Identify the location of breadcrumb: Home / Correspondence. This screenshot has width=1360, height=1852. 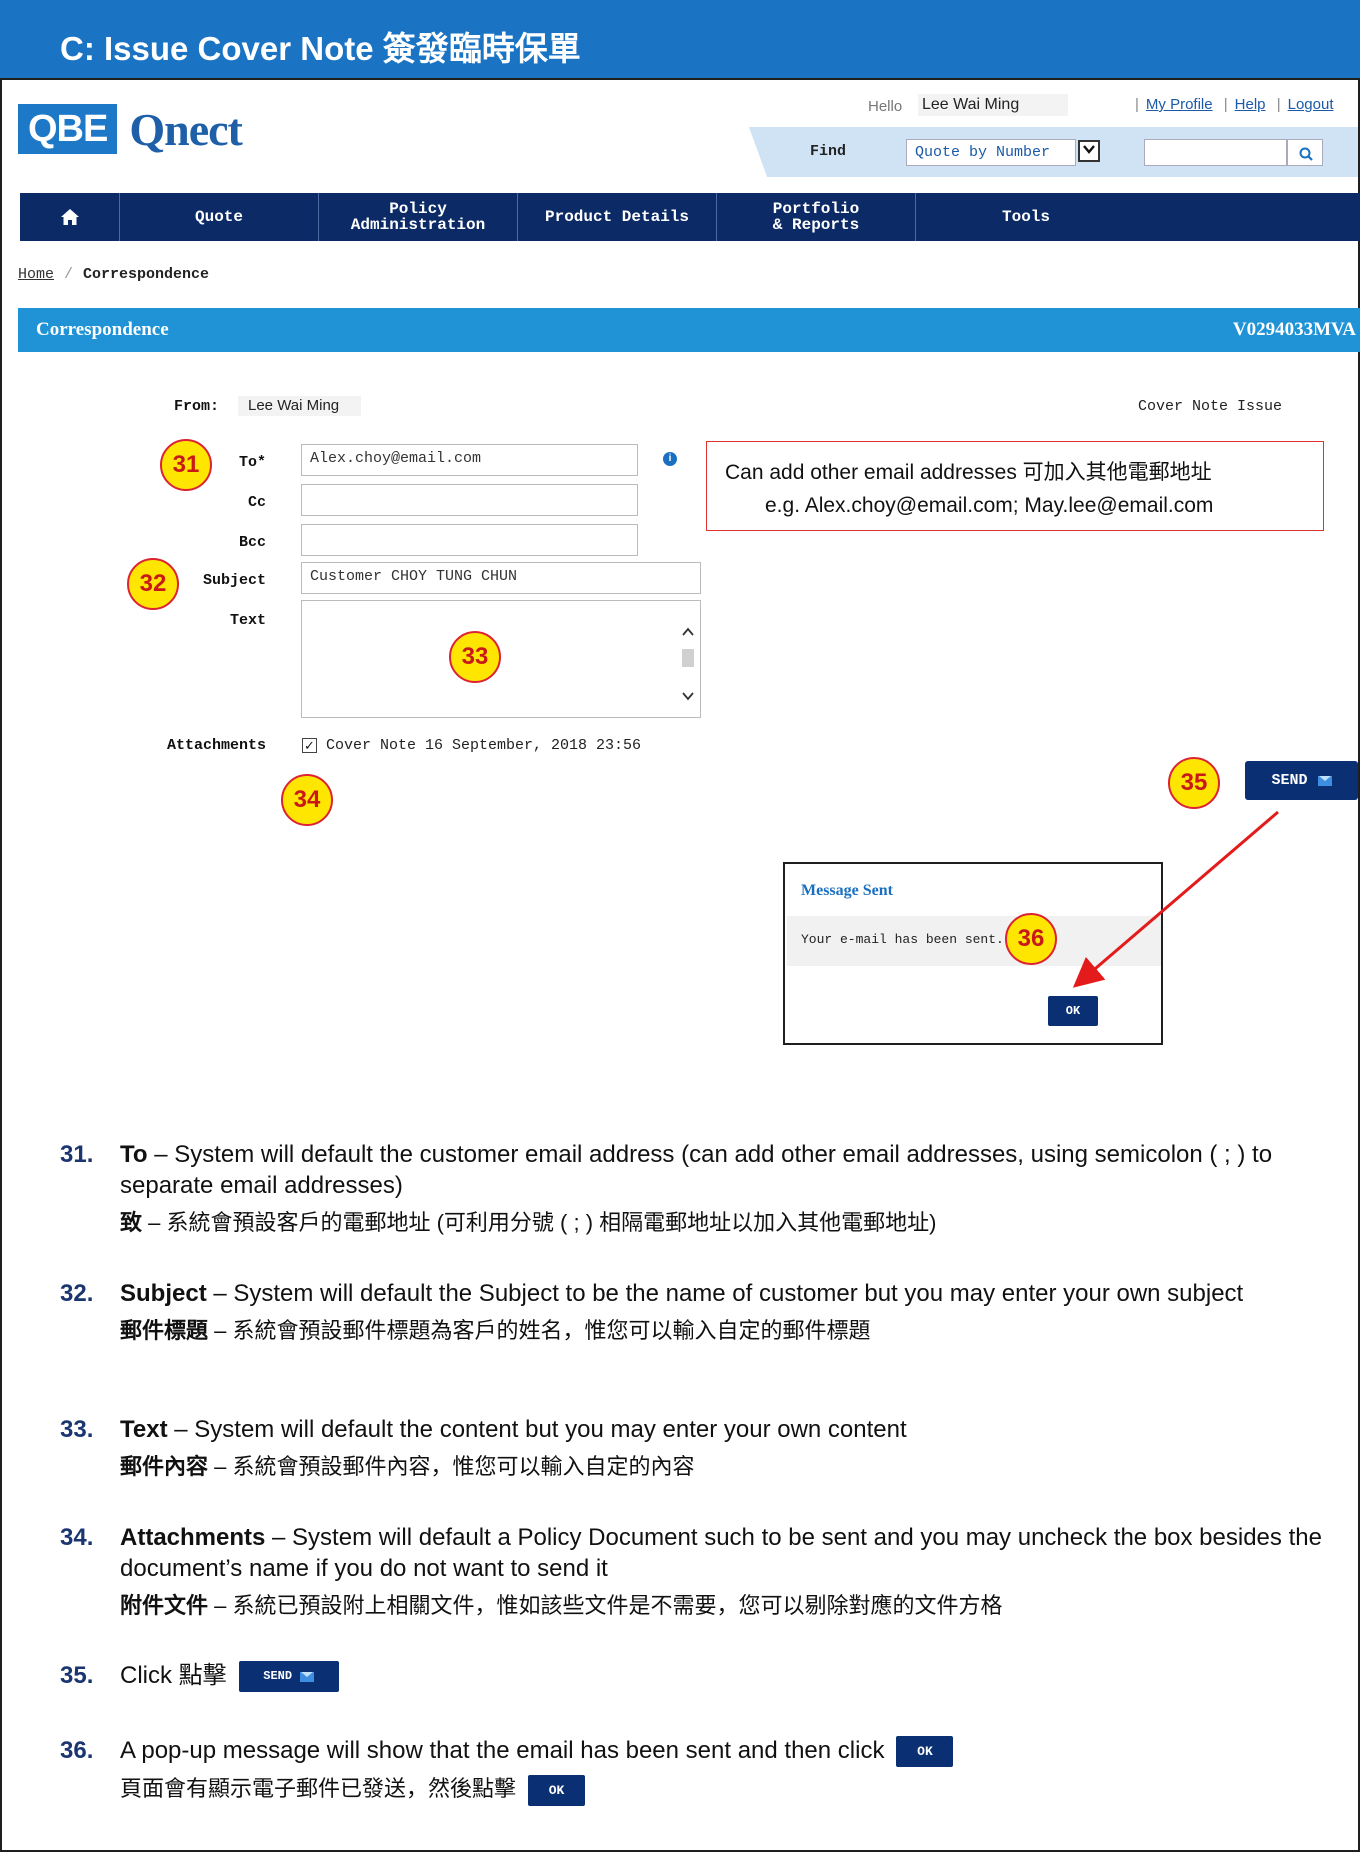
(114, 274).